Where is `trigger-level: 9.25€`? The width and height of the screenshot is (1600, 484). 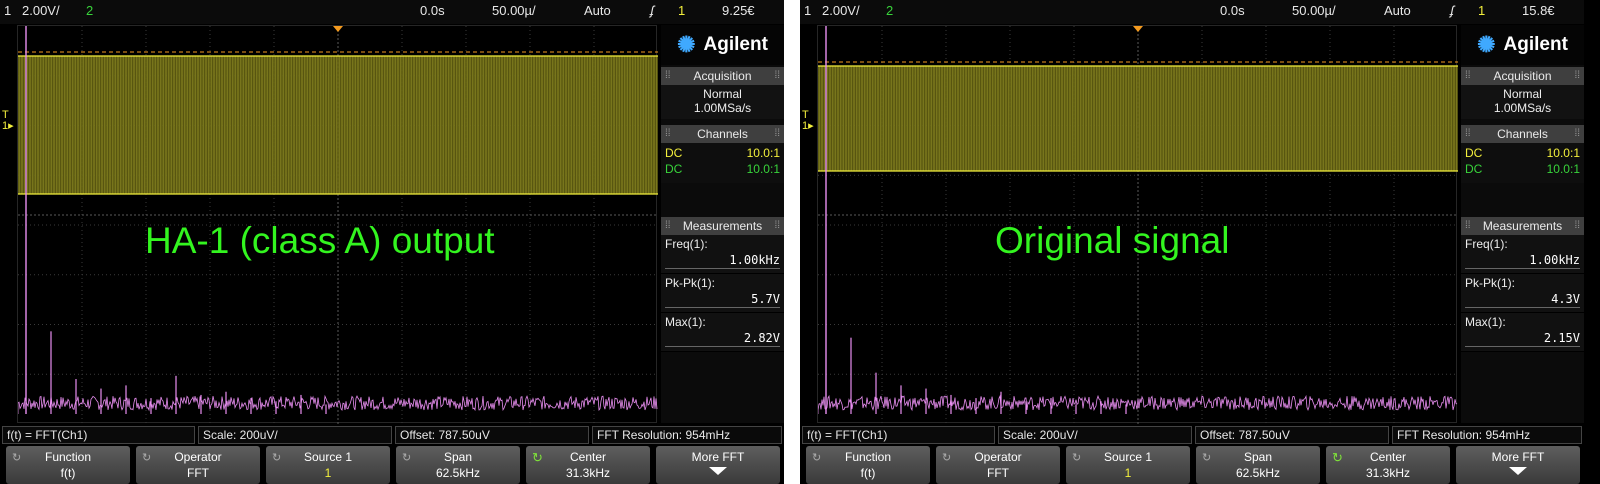 trigger-level: 9.25€ is located at coordinates (738, 10).